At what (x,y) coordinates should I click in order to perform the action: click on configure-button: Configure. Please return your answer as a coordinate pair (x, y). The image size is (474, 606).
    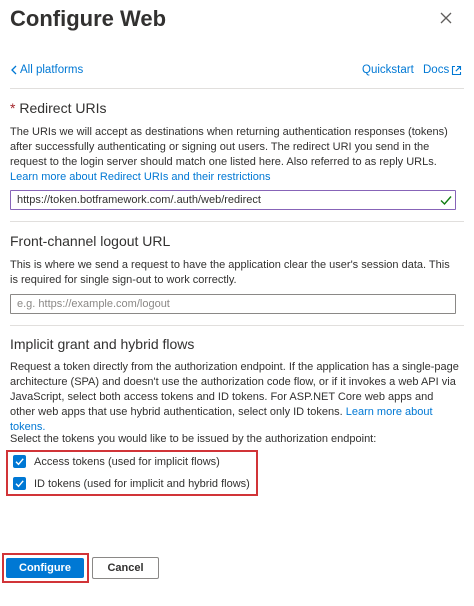
    Looking at the image, I should click on (45, 568).